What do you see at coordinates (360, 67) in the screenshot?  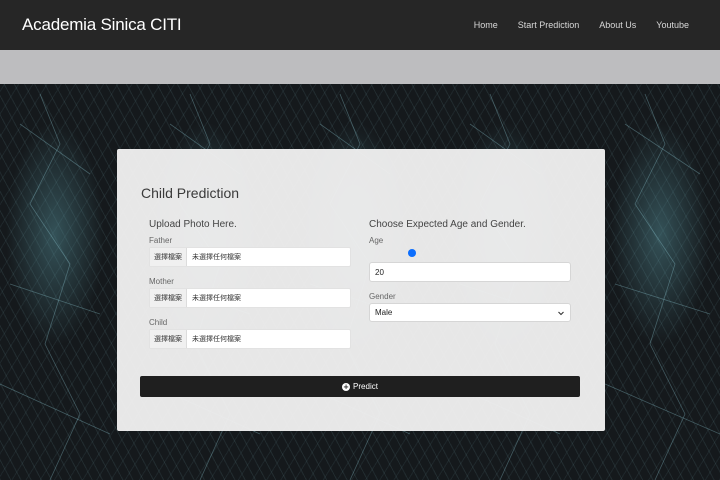 I see `gray-band` at bounding box center [360, 67].